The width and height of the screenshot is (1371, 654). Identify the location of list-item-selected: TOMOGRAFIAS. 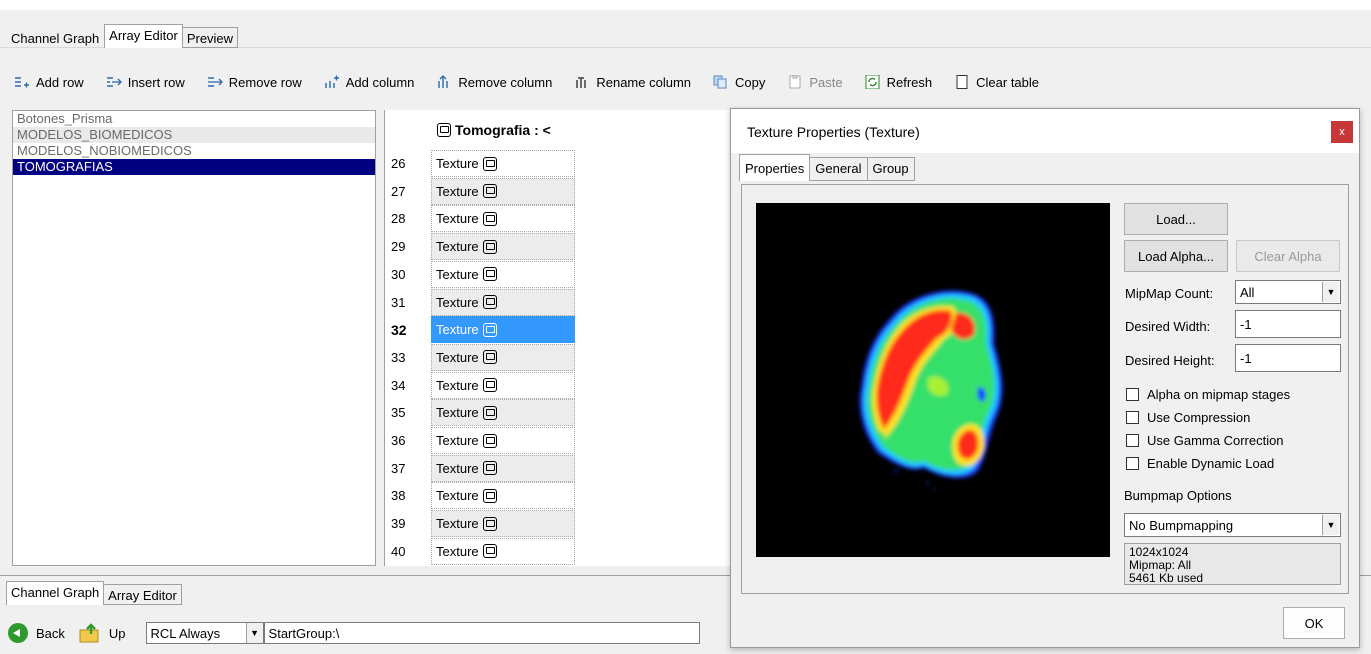
(194, 167).